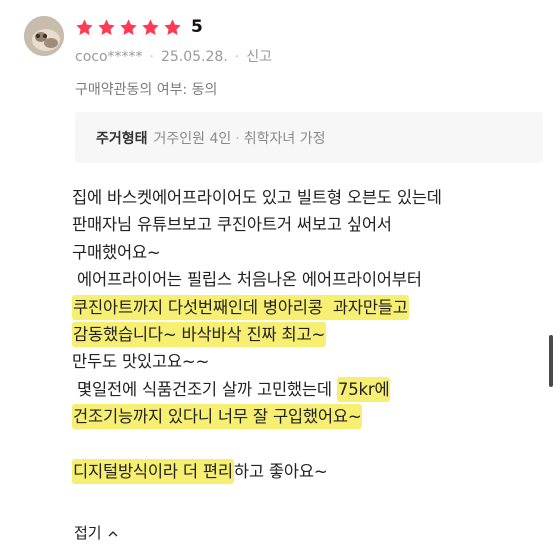 The image size is (560, 560). What do you see at coordinates (257, 197) in the screenshot?
I see `review-text: 집에 바스켓에어프라이어도 있고 빌트형 오븐도 있는데` at bounding box center [257, 197].